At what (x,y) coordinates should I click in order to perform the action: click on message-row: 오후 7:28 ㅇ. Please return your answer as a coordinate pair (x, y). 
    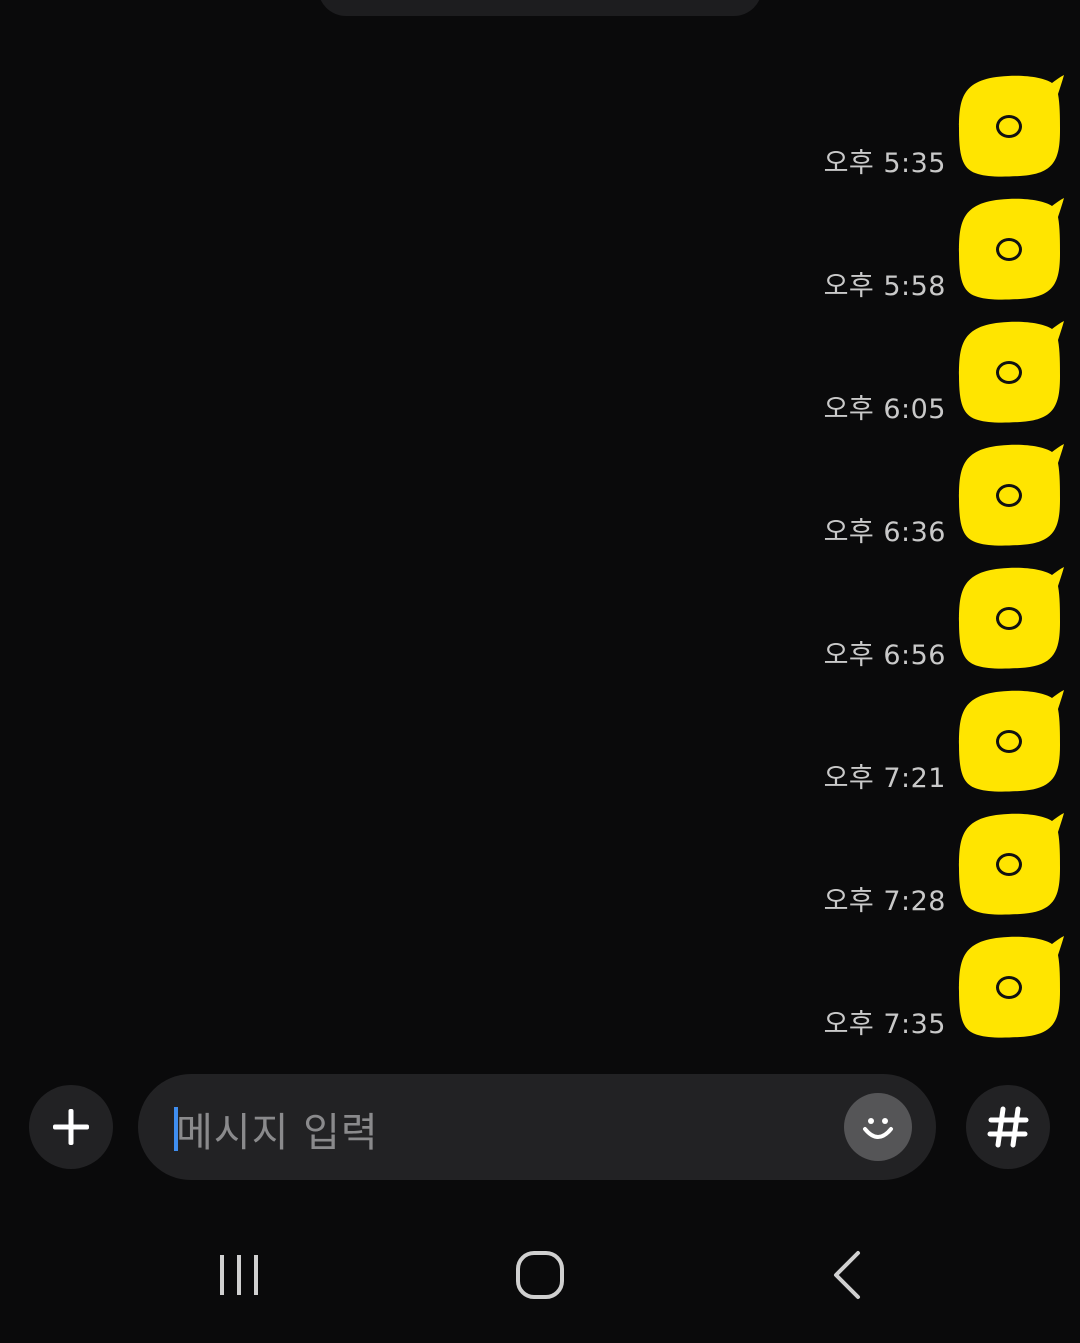
    Looking at the image, I should click on (540, 866).